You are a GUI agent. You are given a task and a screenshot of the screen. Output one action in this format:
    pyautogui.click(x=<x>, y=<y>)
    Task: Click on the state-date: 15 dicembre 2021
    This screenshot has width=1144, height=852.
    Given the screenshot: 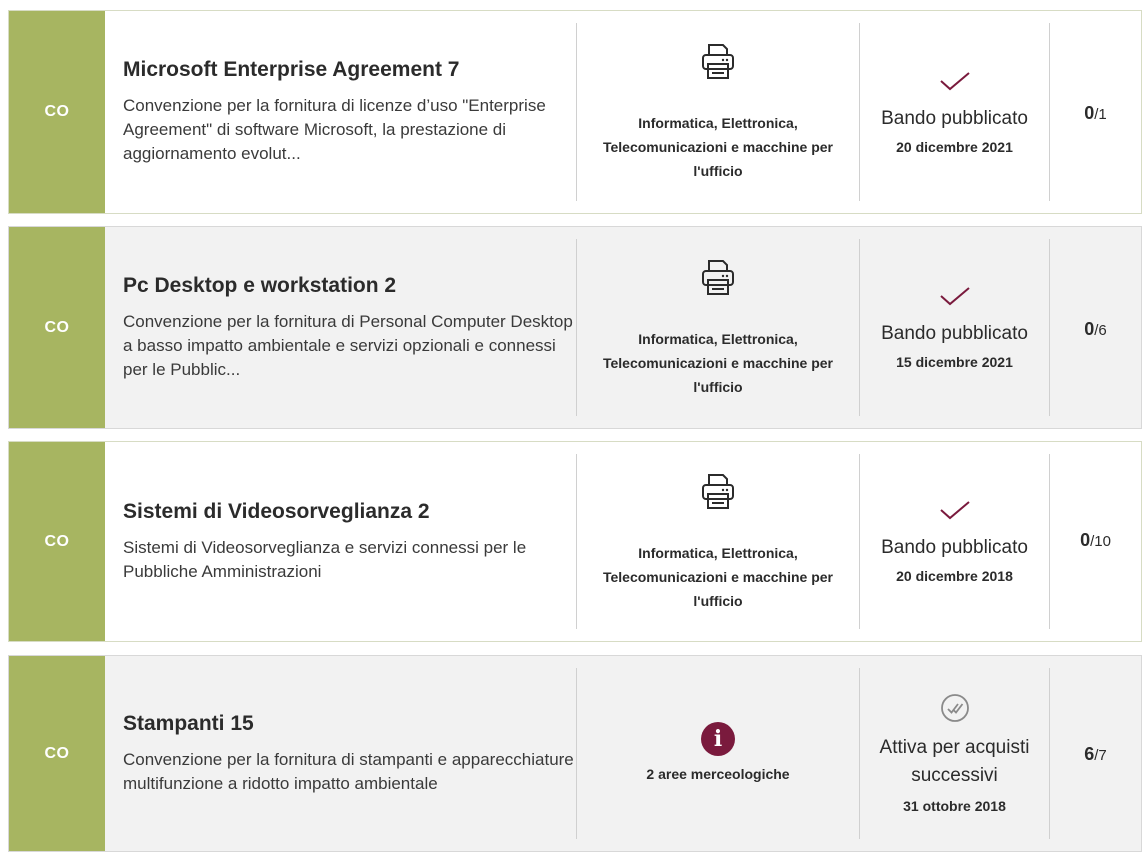 What is the action you would take?
    pyautogui.click(x=954, y=362)
    